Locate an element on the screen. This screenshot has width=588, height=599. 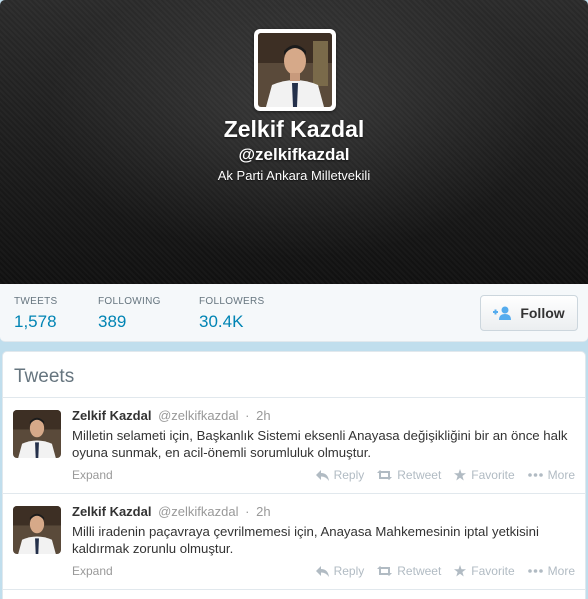
stat-tweets-label: TWEETS is located at coordinates (36, 301).